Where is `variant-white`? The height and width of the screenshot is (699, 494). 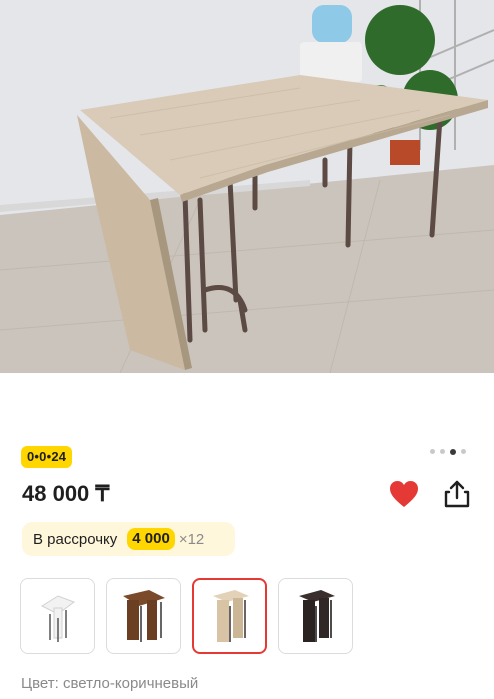 variant-white is located at coordinates (57, 616).